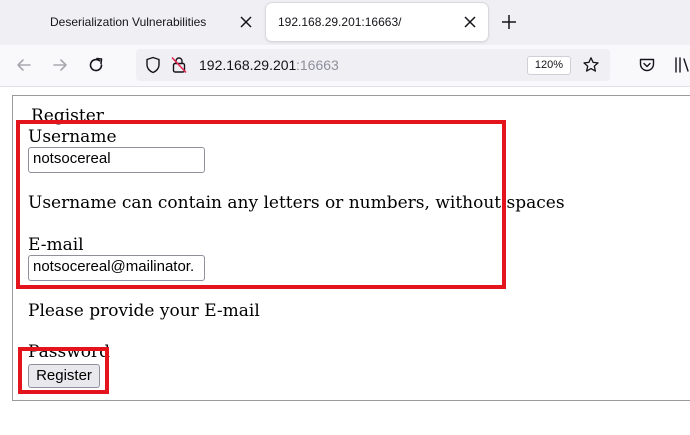 This screenshot has width=690, height=435. Describe the element at coordinates (317, 65) in the screenshot. I see `url-port: :16663` at that location.